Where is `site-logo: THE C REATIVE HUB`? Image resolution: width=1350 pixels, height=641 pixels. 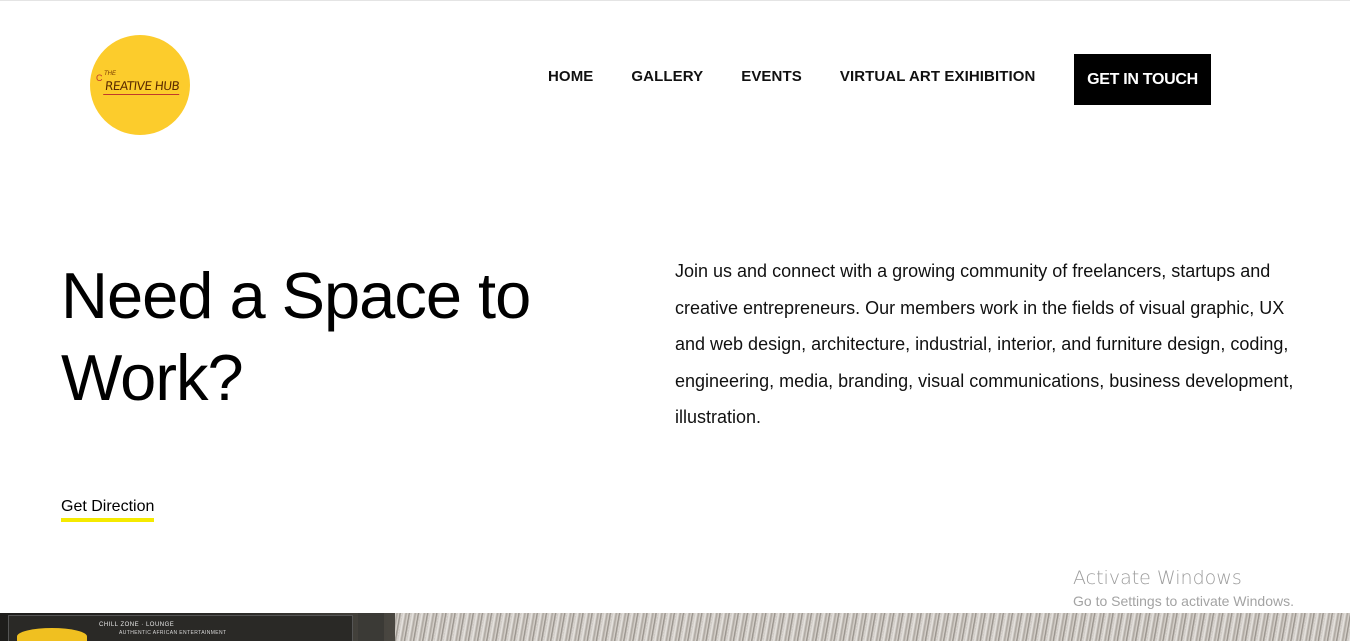 site-logo: THE C REATIVE HUB is located at coordinates (140, 85).